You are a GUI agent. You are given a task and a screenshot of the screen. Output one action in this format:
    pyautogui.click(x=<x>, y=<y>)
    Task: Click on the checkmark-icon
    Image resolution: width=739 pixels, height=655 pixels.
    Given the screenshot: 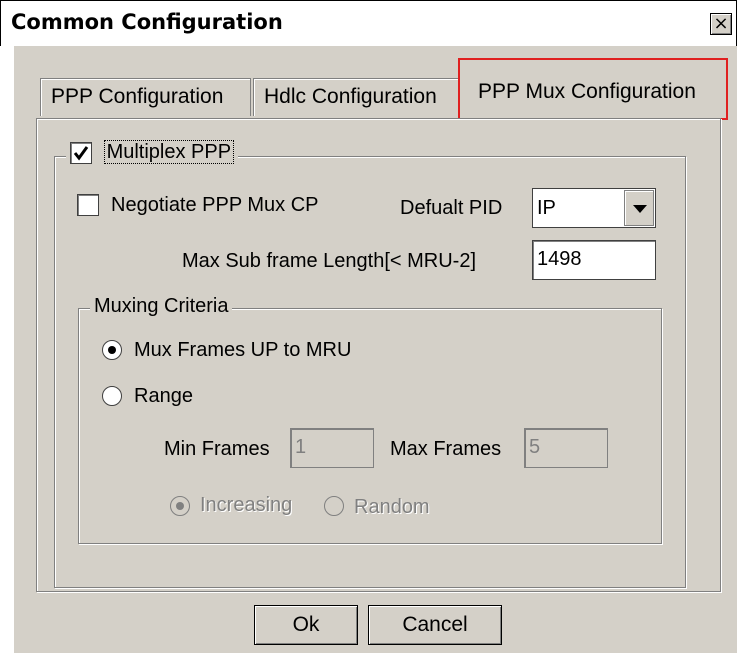 What is the action you would take?
    pyautogui.click(x=81, y=153)
    